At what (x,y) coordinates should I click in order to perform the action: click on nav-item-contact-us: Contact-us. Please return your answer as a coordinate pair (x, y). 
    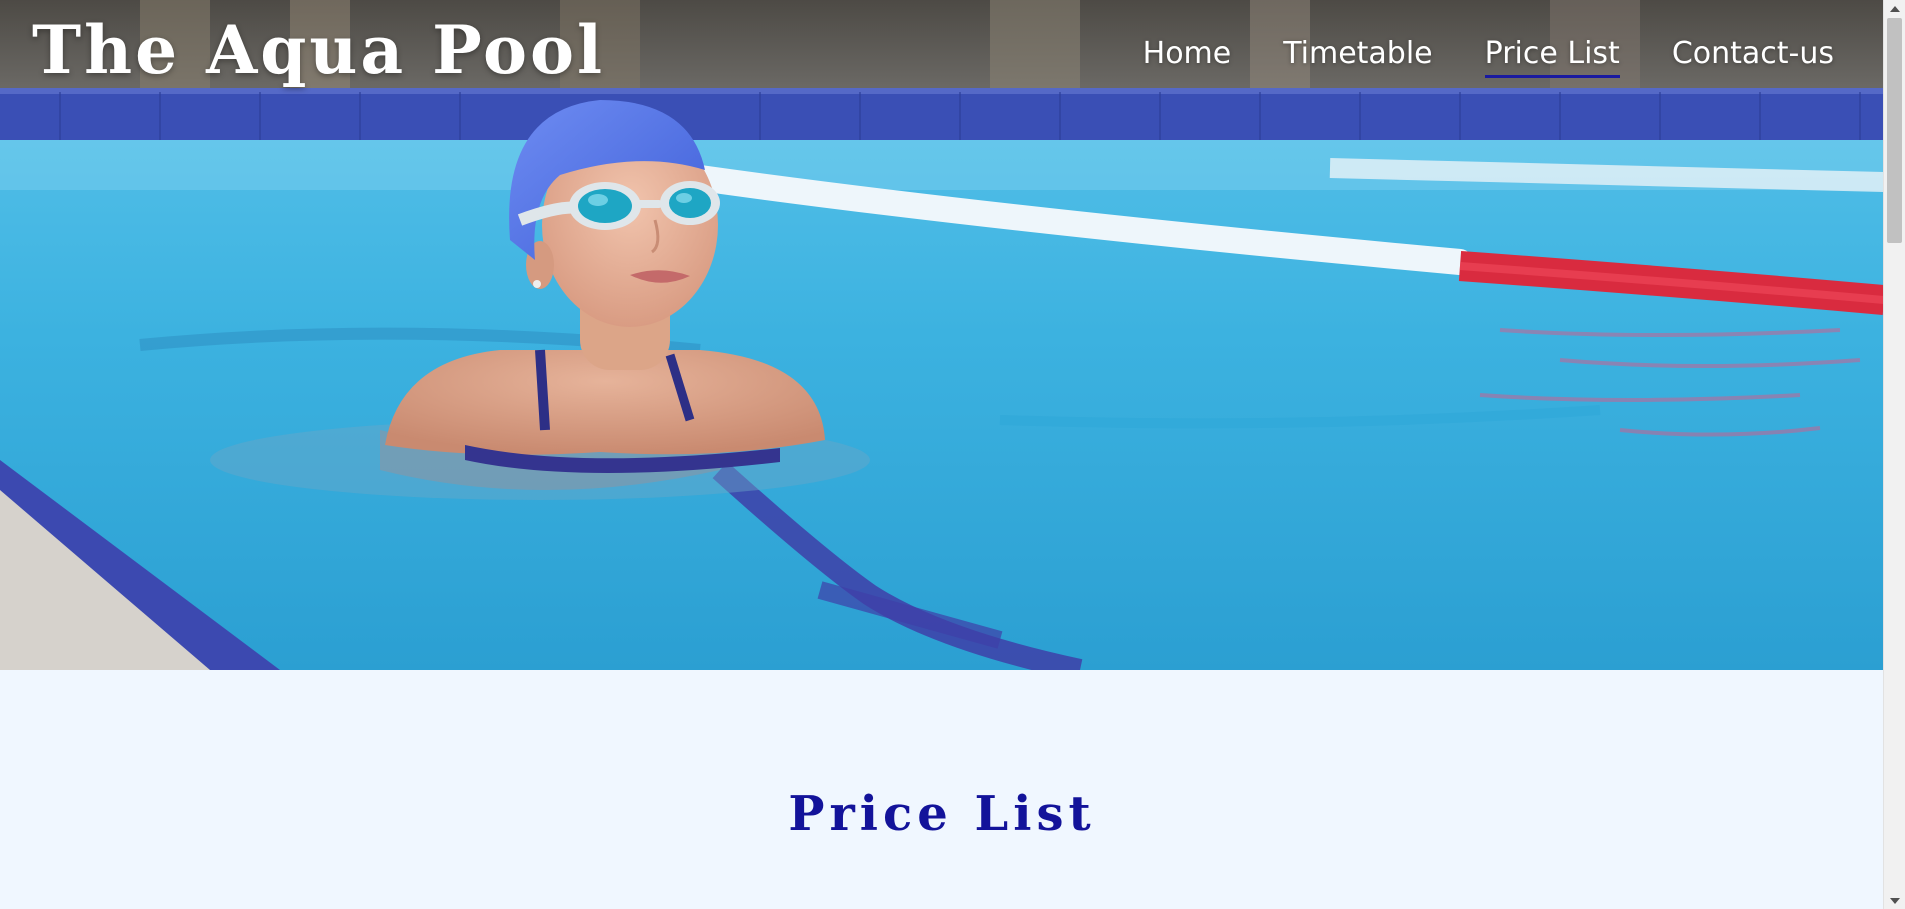
    Looking at the image, I should click on (1753, 57).